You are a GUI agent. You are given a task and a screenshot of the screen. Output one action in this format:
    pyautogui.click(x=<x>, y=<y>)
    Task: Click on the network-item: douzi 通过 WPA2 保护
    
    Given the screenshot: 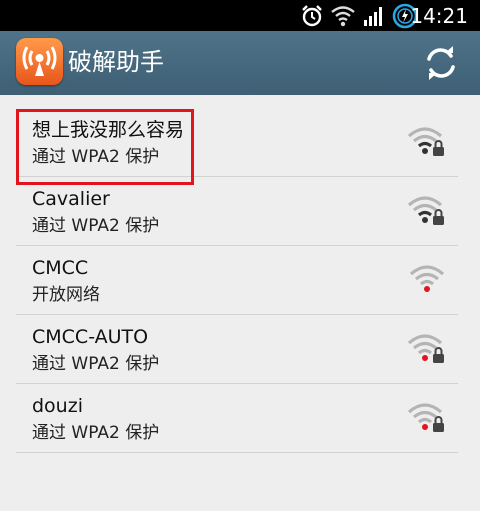 What is the action you would take?
    pyautogui.click(x=237, y=418)
    